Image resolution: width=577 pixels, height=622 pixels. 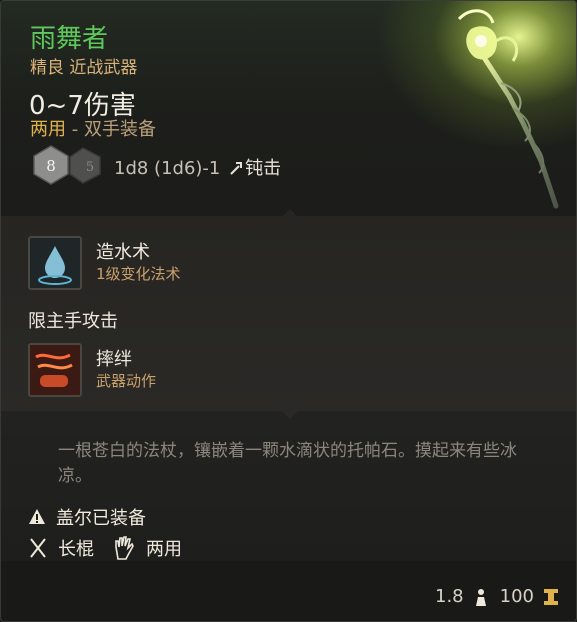 What do you see at coordinates (480, 597) in the screenshot?
I see `weight-icon` at bounding box center [480, 597].